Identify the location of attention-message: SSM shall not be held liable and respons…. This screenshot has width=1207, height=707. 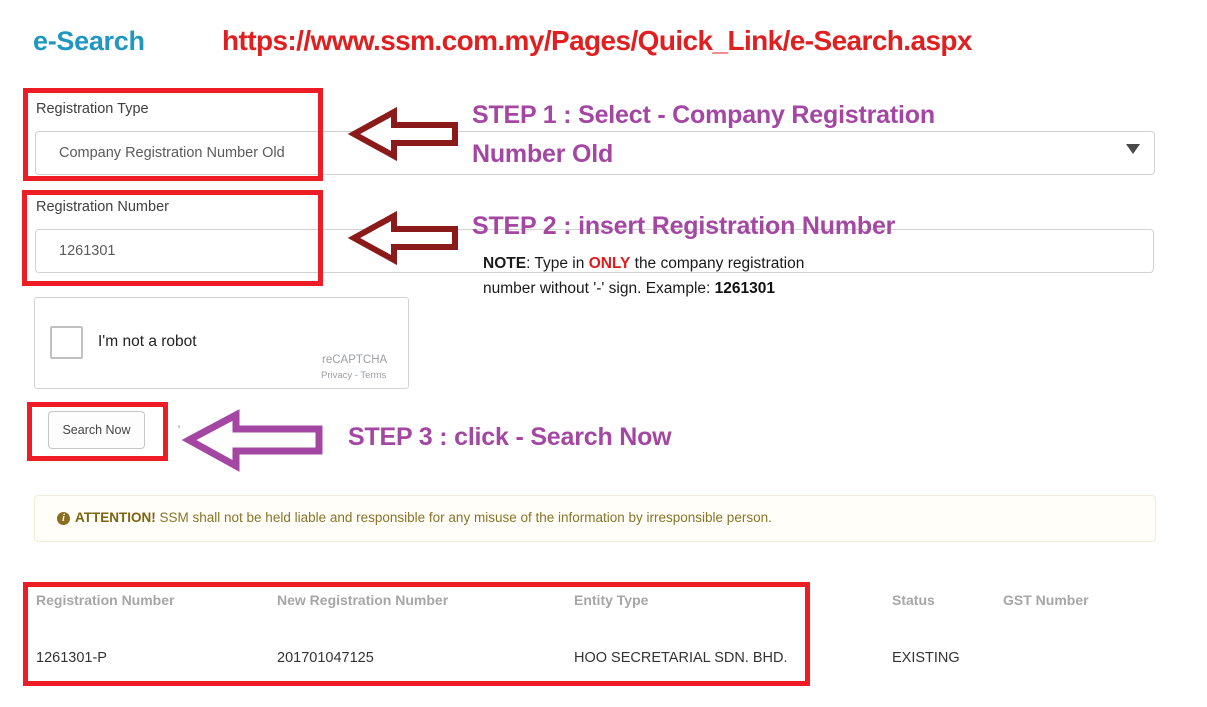
(463, 517).